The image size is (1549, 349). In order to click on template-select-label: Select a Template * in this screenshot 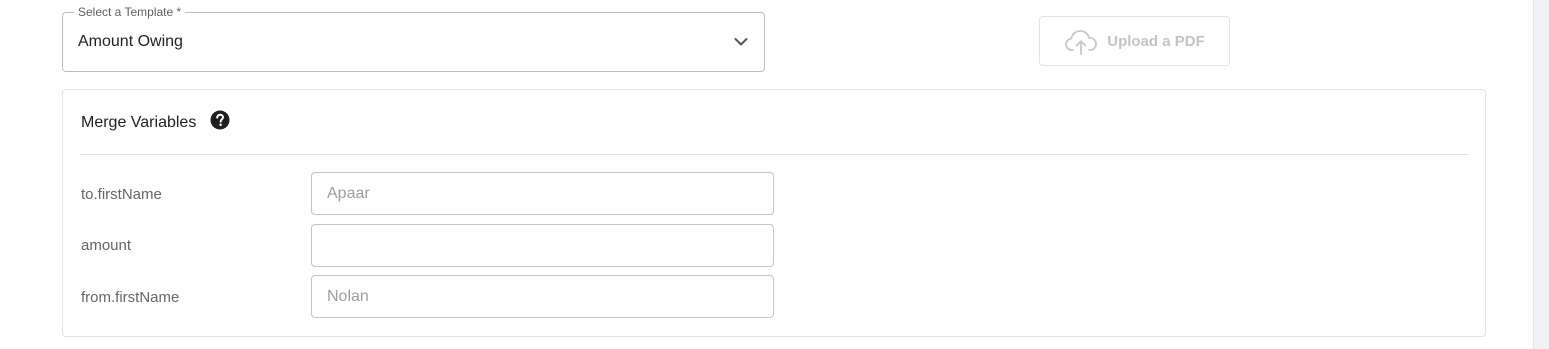, I will do `click(130, 12)`.